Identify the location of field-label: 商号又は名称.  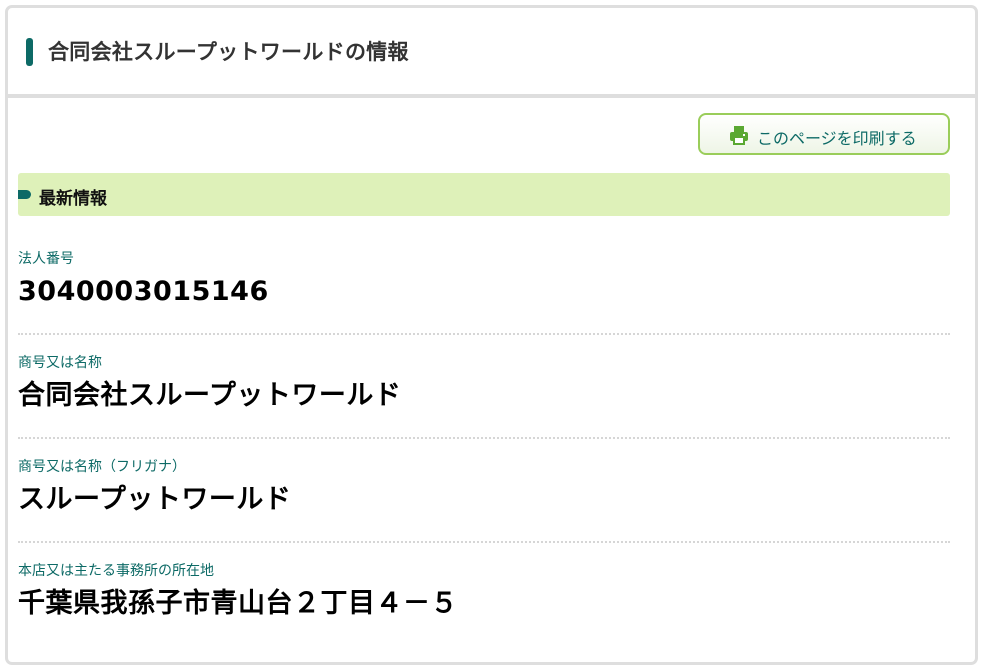
(60, 363).